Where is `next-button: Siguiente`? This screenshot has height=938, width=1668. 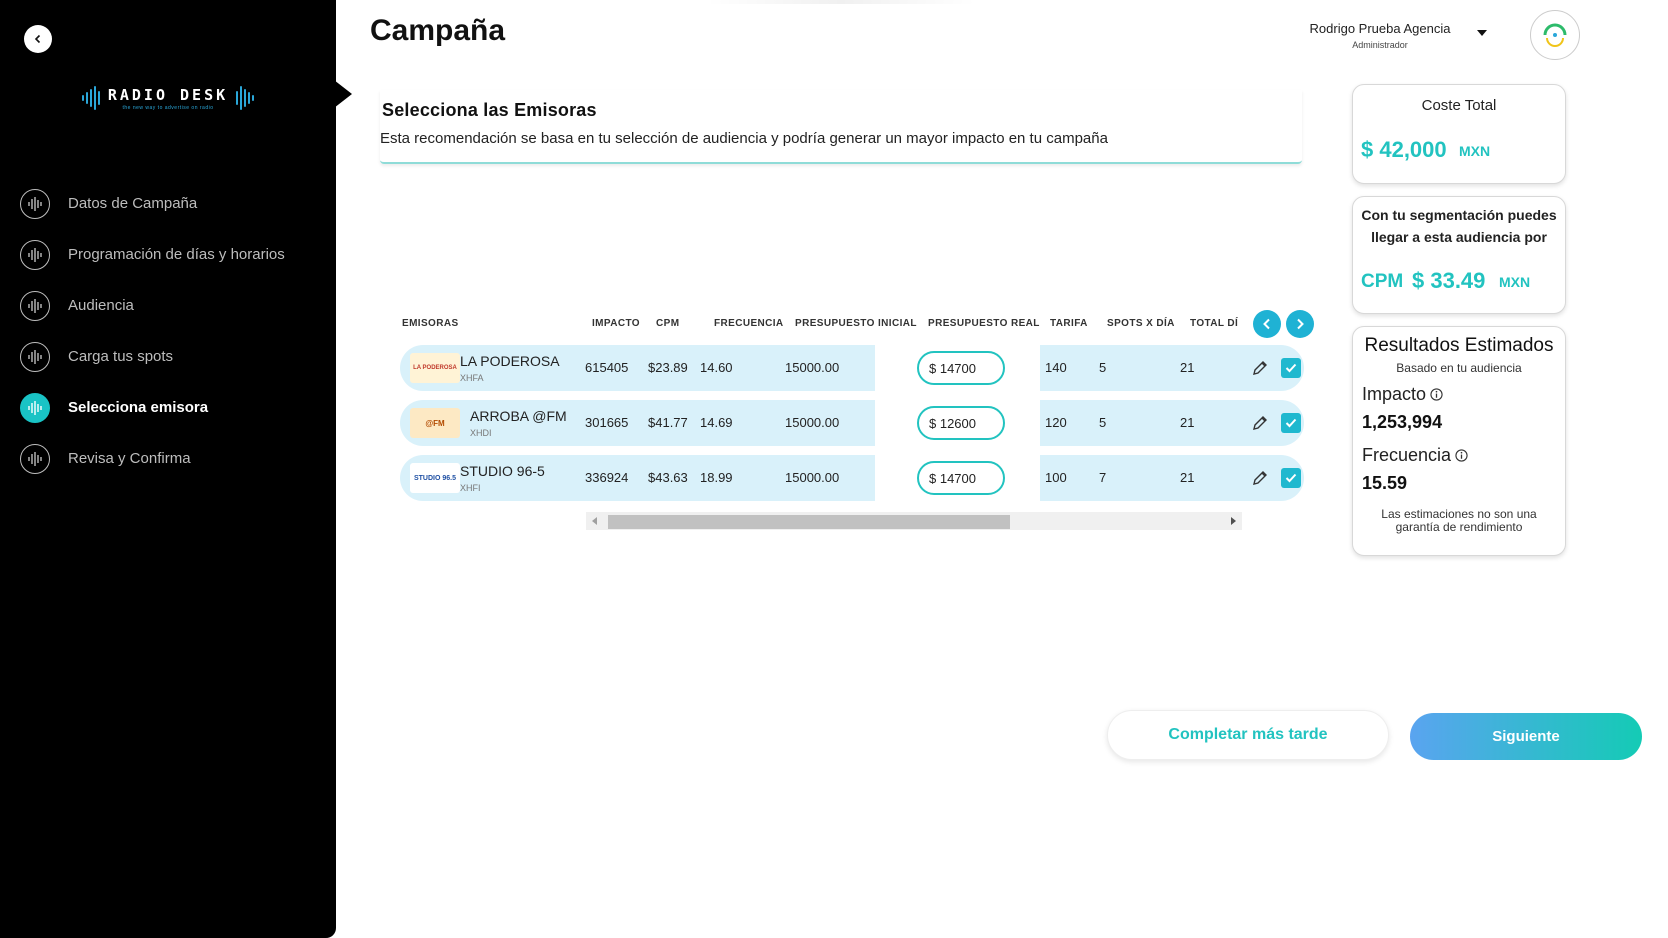
next-button: Siguiente is located at coordinates (1526, 736).